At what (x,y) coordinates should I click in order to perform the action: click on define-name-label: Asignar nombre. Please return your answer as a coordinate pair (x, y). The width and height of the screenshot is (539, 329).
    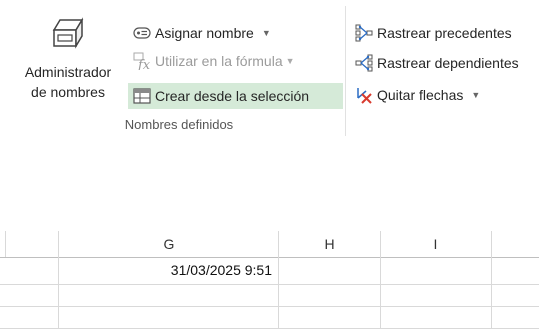
    Looking at the image, I should click on (204, 33).